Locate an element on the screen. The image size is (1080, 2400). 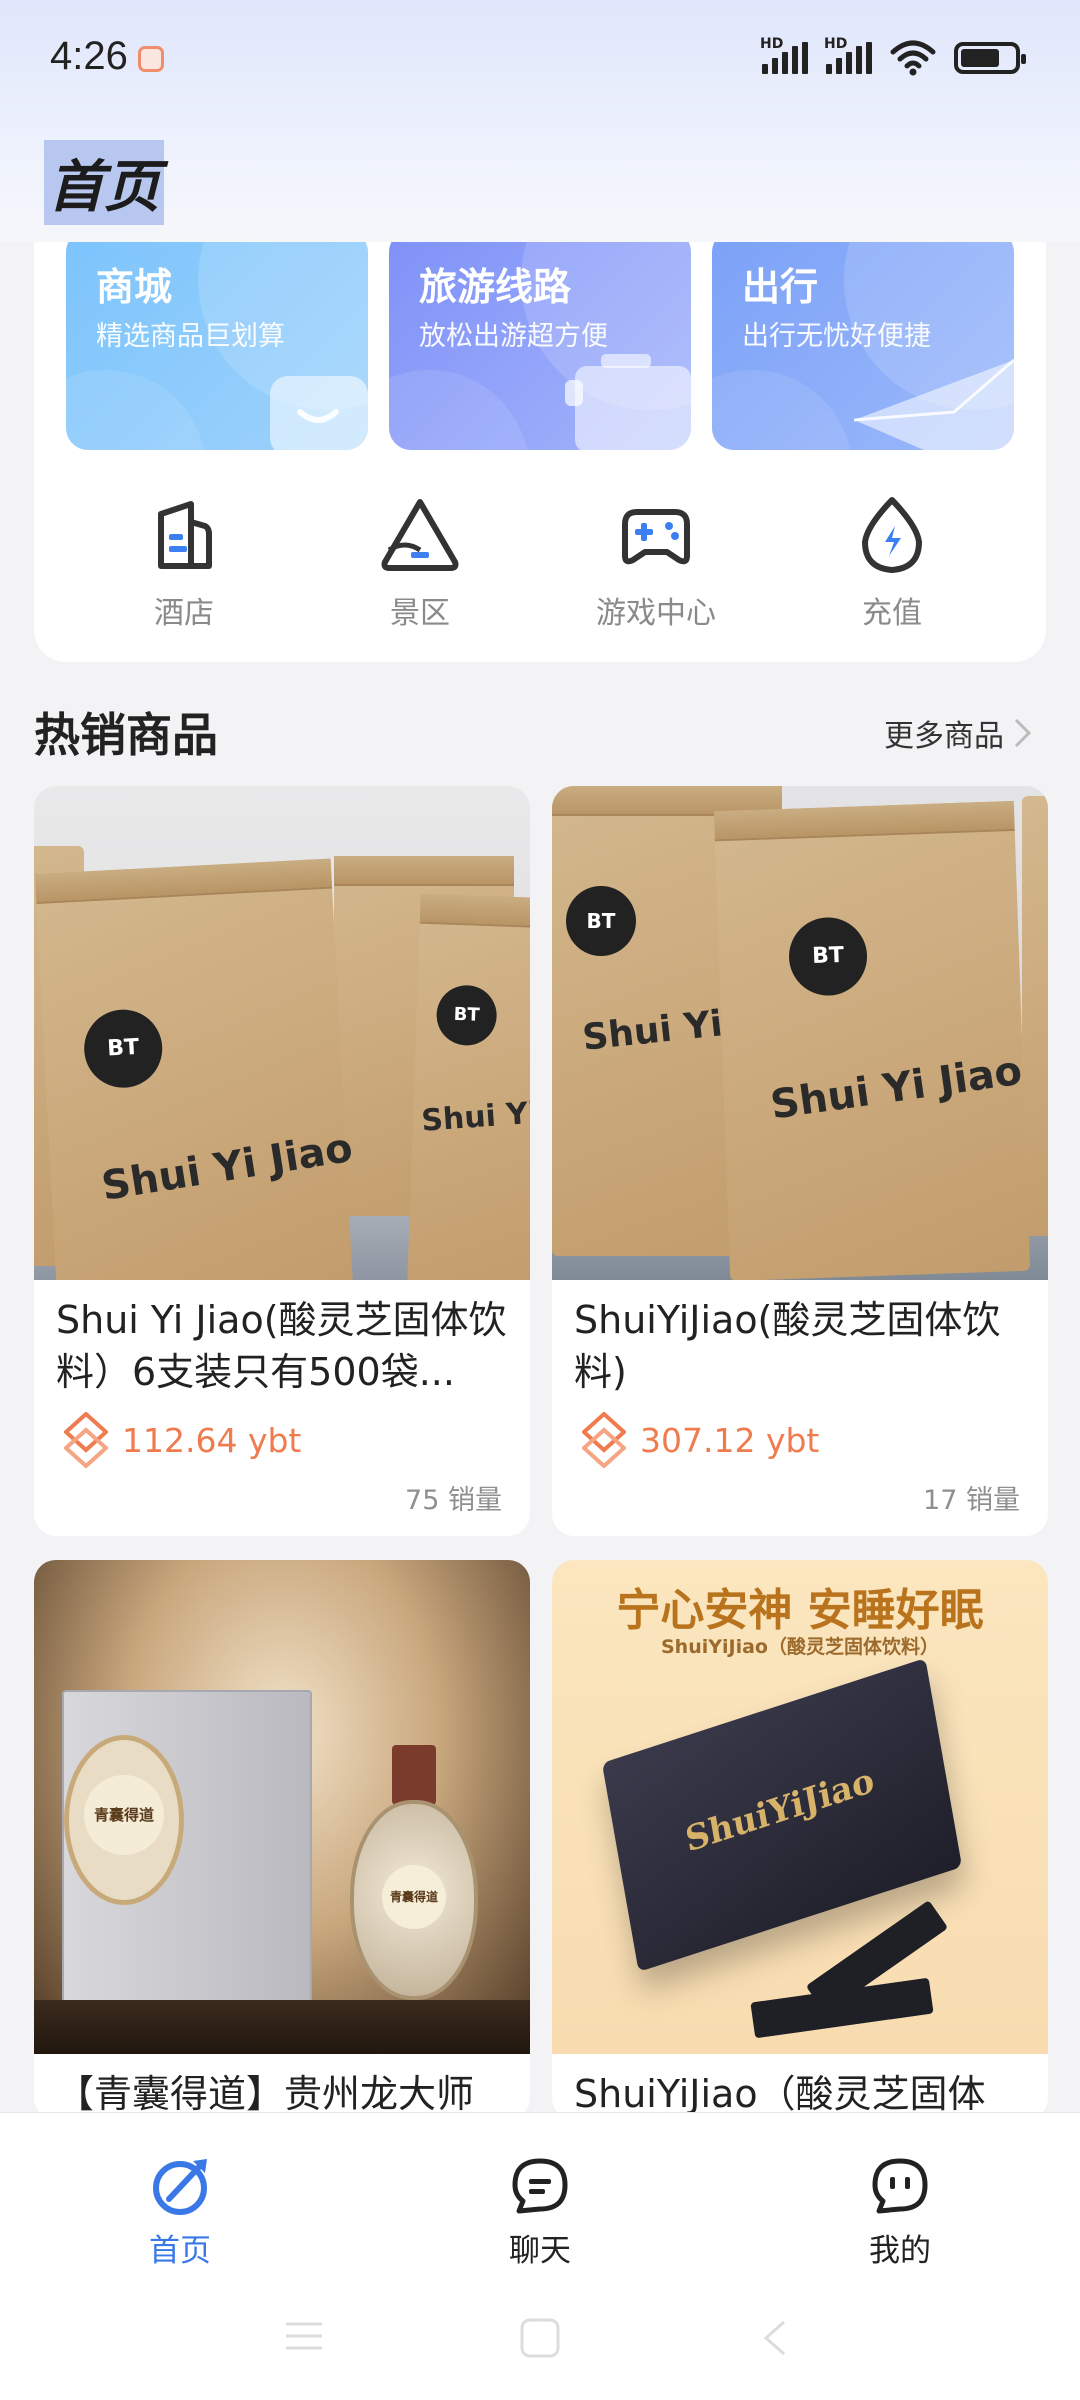
gamepad-icon is located at coordinates (656, 537).